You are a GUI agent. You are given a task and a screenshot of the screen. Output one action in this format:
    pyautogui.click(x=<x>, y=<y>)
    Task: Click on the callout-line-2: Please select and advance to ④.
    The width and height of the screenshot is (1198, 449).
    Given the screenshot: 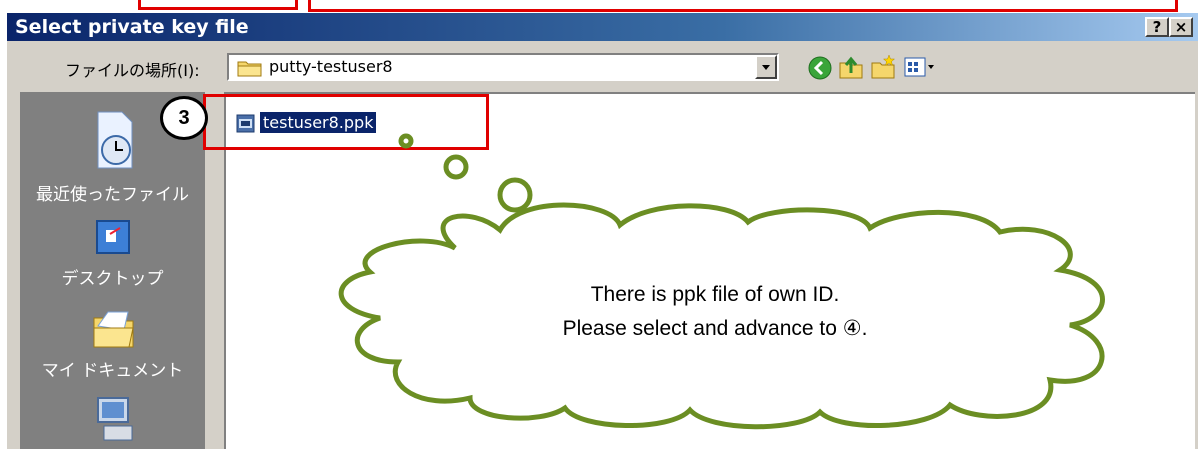 What is the action you would take?
    pyautogui.click(x=715, y=328)
    